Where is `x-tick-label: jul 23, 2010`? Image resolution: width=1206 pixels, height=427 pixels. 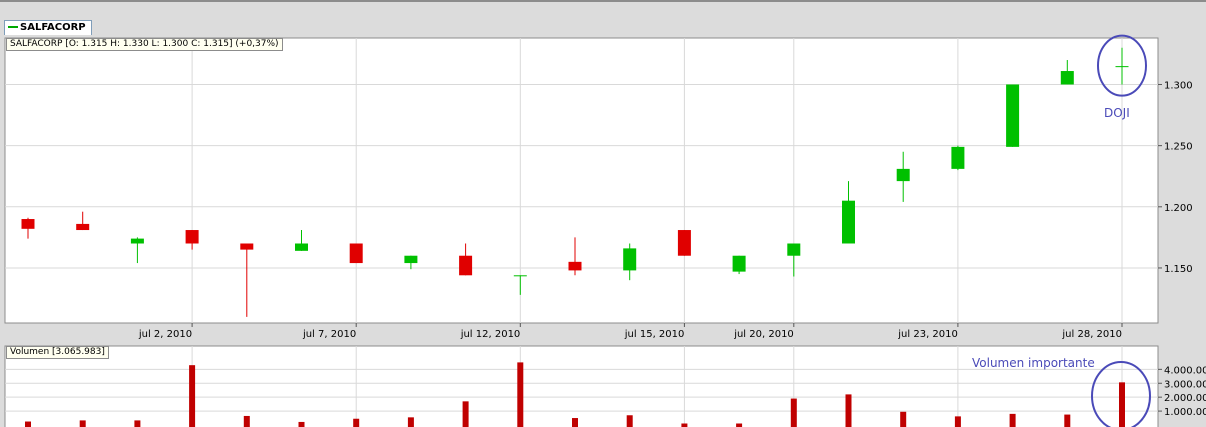 x-tick-label: jul 23, 2010 is located at coordinates (927, 334).